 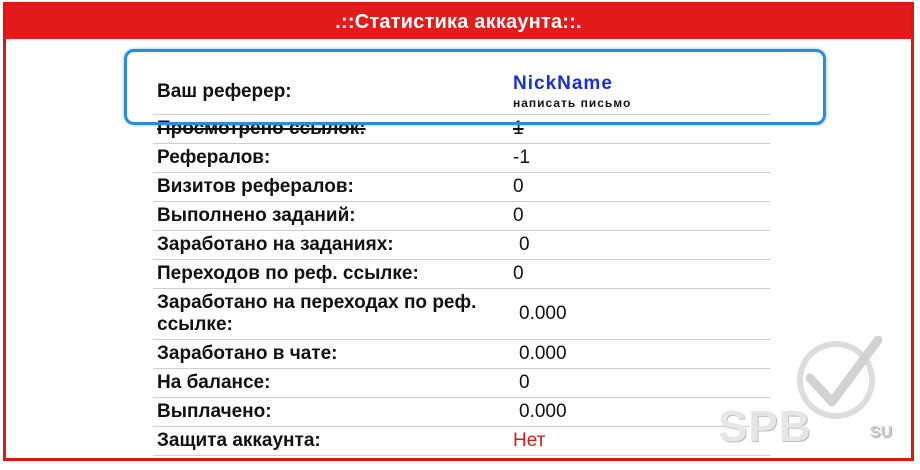 What do you see at coordinates (214, 411) in the screenshot?
I see `stat-label: Выплачено:` at bounding box center [214, 411].